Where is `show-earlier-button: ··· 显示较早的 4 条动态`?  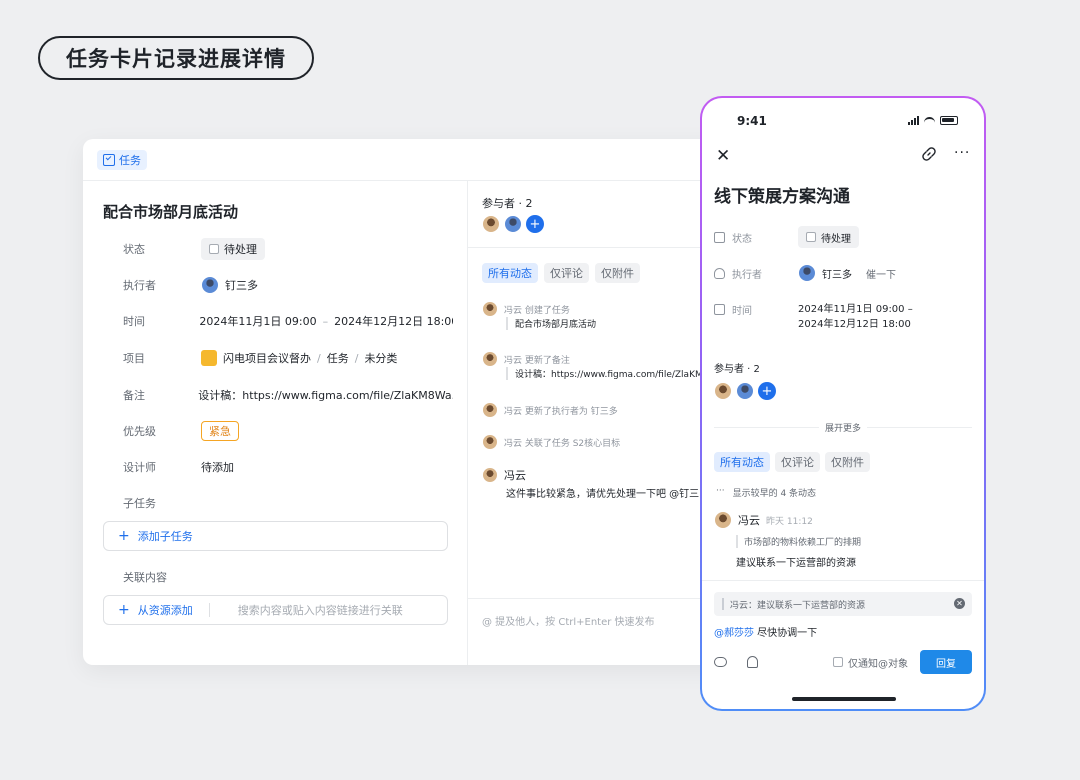 show-earlier-button: ··· 显示较早的 4 条动态 is located at coordinates (766, 492).